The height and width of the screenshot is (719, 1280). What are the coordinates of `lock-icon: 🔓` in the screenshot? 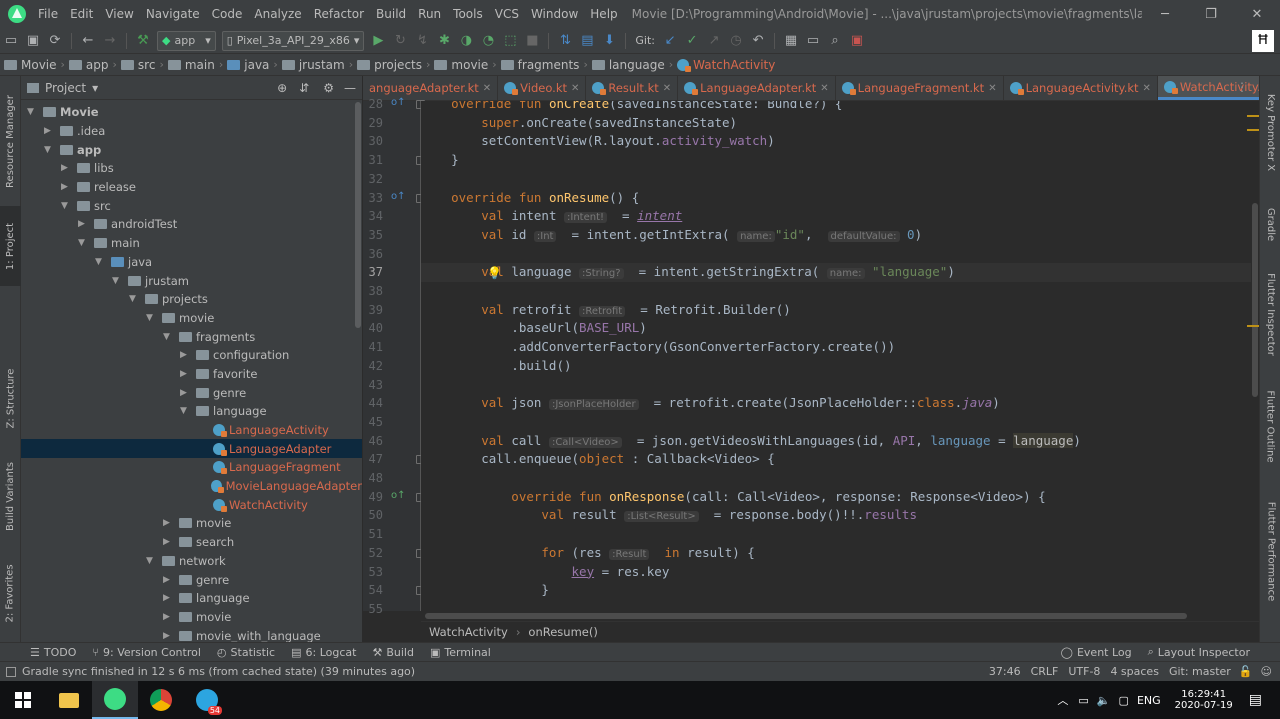 It's located at (1246, 671).